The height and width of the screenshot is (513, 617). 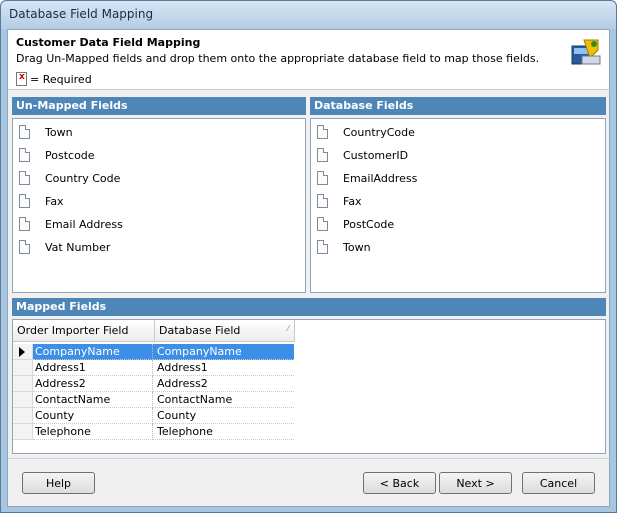 What do you see at coordinates (366, 132) in the screenshot?
I see `database-item: CountryCode` at bounding box center [366, 132].